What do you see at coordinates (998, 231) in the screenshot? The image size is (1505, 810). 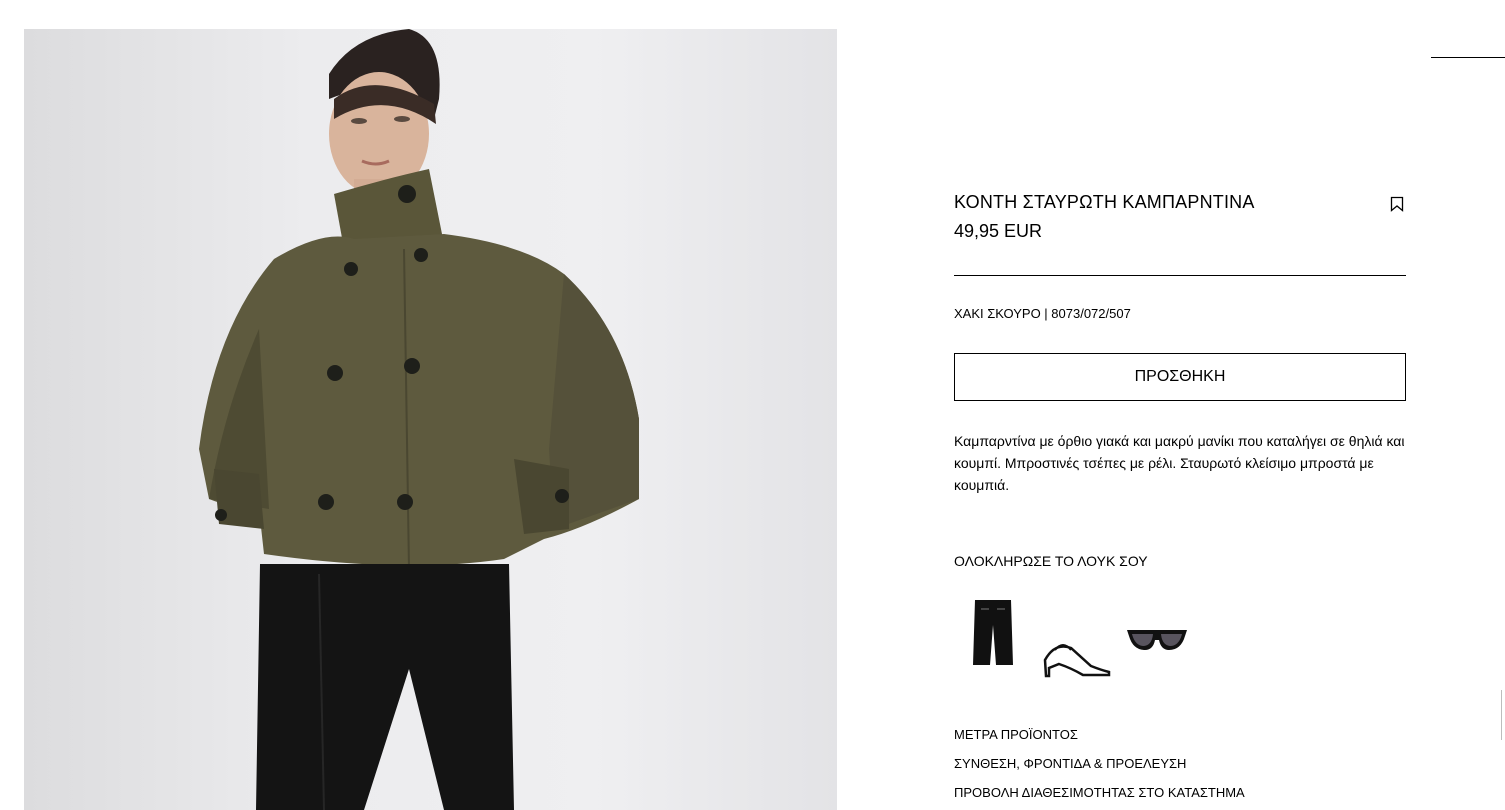 I see `product-price: 49,95 EUR` at bounding box center [998, 231].